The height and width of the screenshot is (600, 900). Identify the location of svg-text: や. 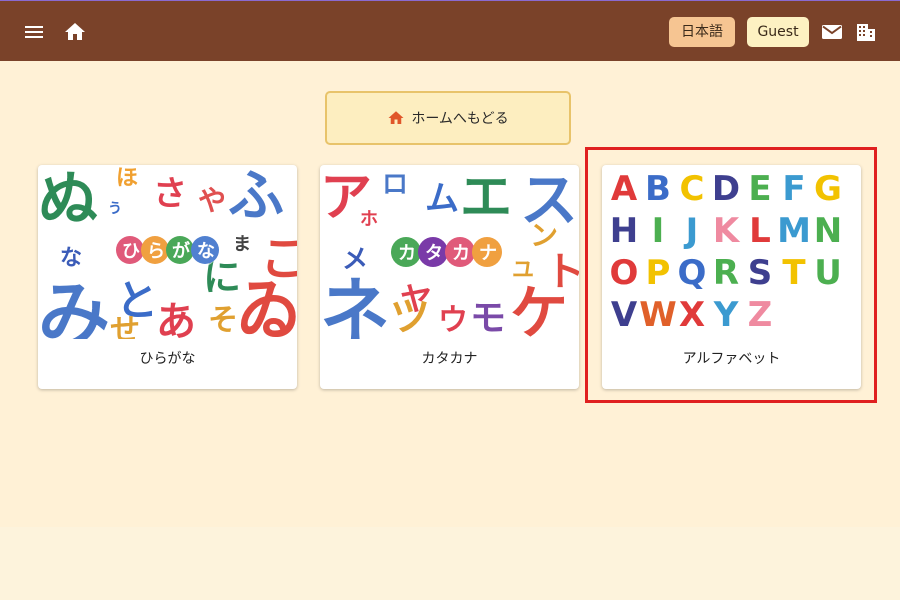
(212, 200).